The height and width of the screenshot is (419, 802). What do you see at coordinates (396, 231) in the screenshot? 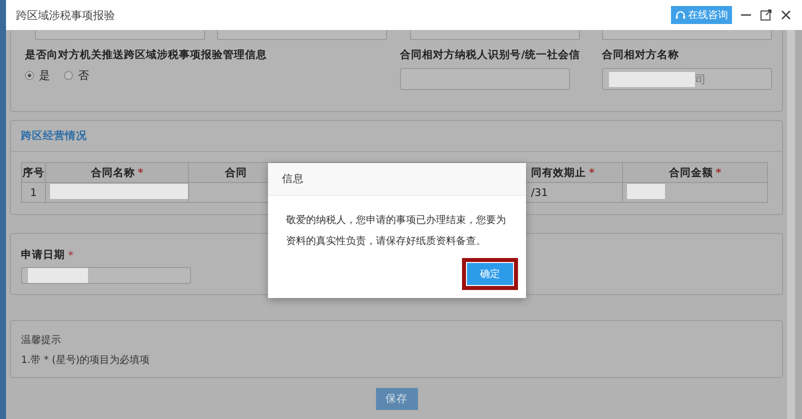
I see `dialog-message: 敬爱的纳税人，您申请的事项已办理结束，您要为资料的真实性负责，请保存好纸质资料备查。` at bounding box center [396, 231].